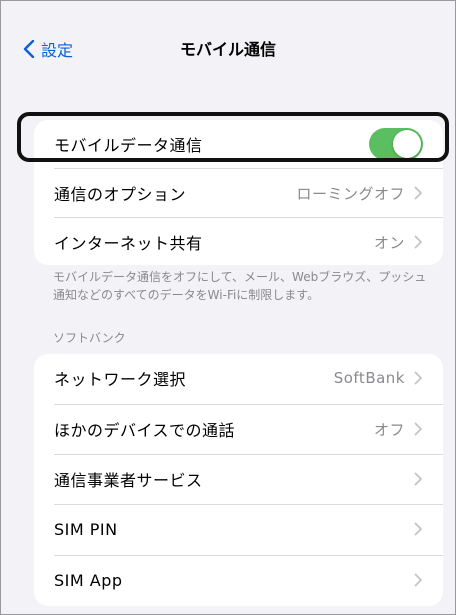 Image resolution: width=456 pixels, height=615 pixels. What do you see at coordinates (145, 430) in the screenshot?
I see `calls-on-other-devices-label: ほかのデバイスでの通話` at bounding box center [145, 430].